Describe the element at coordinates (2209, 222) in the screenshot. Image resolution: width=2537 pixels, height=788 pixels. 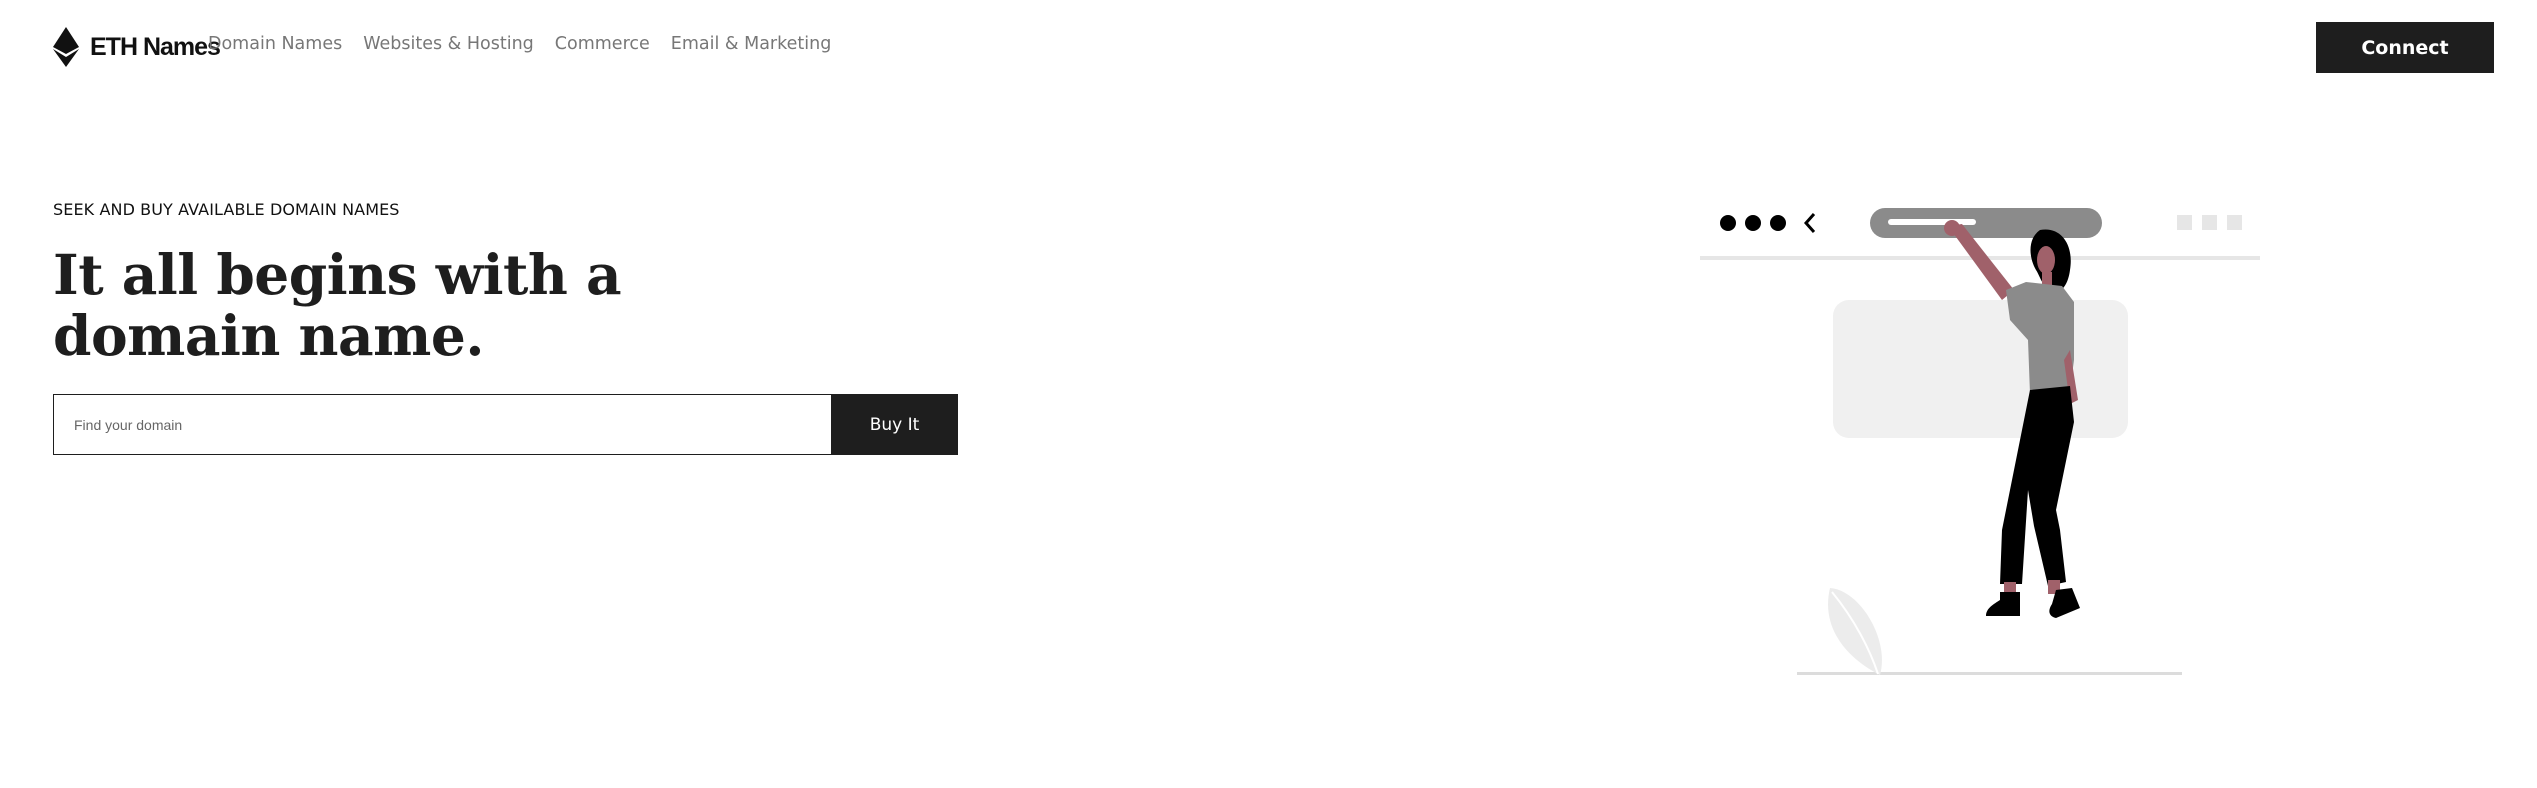
I see `window-controls-icon` at that location.